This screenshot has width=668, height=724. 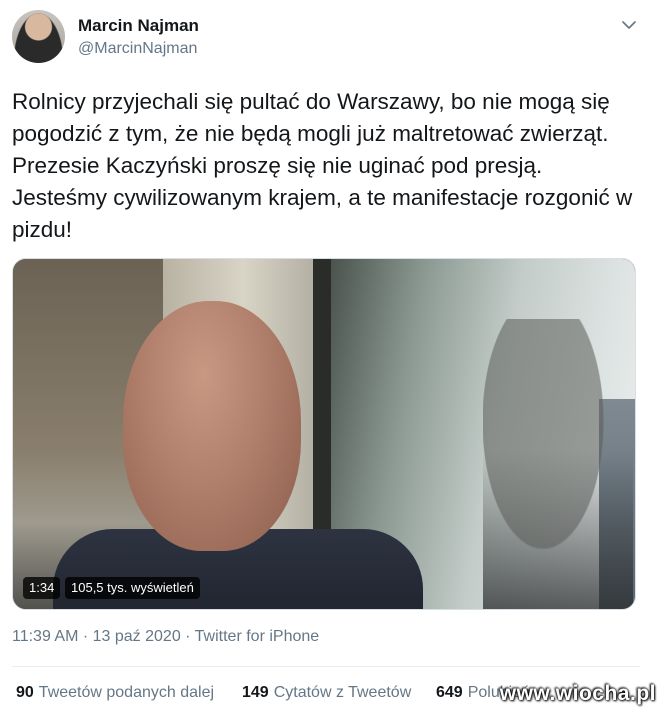 I want to click on tweet-date: 13 paź 2020, so click(x=137, y=636).